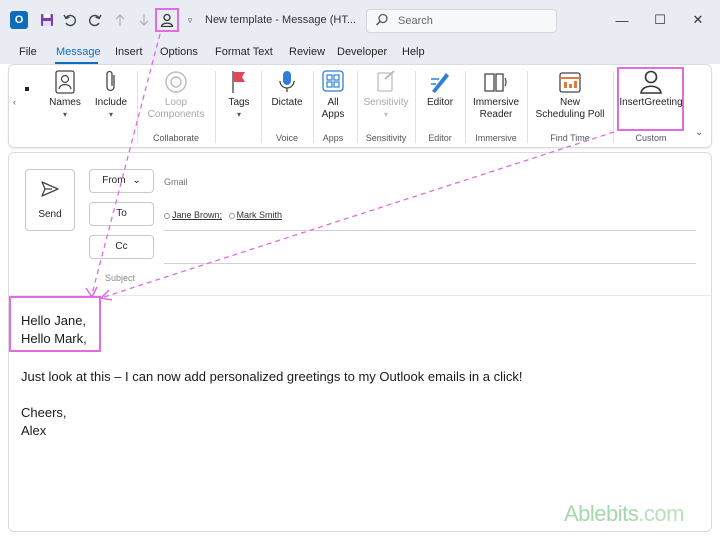 The image size is (720, 541). What do you see at coordinates (622, 20) in the screenshot?
I see `minimize-button: —` at bounding box center [622, 20].